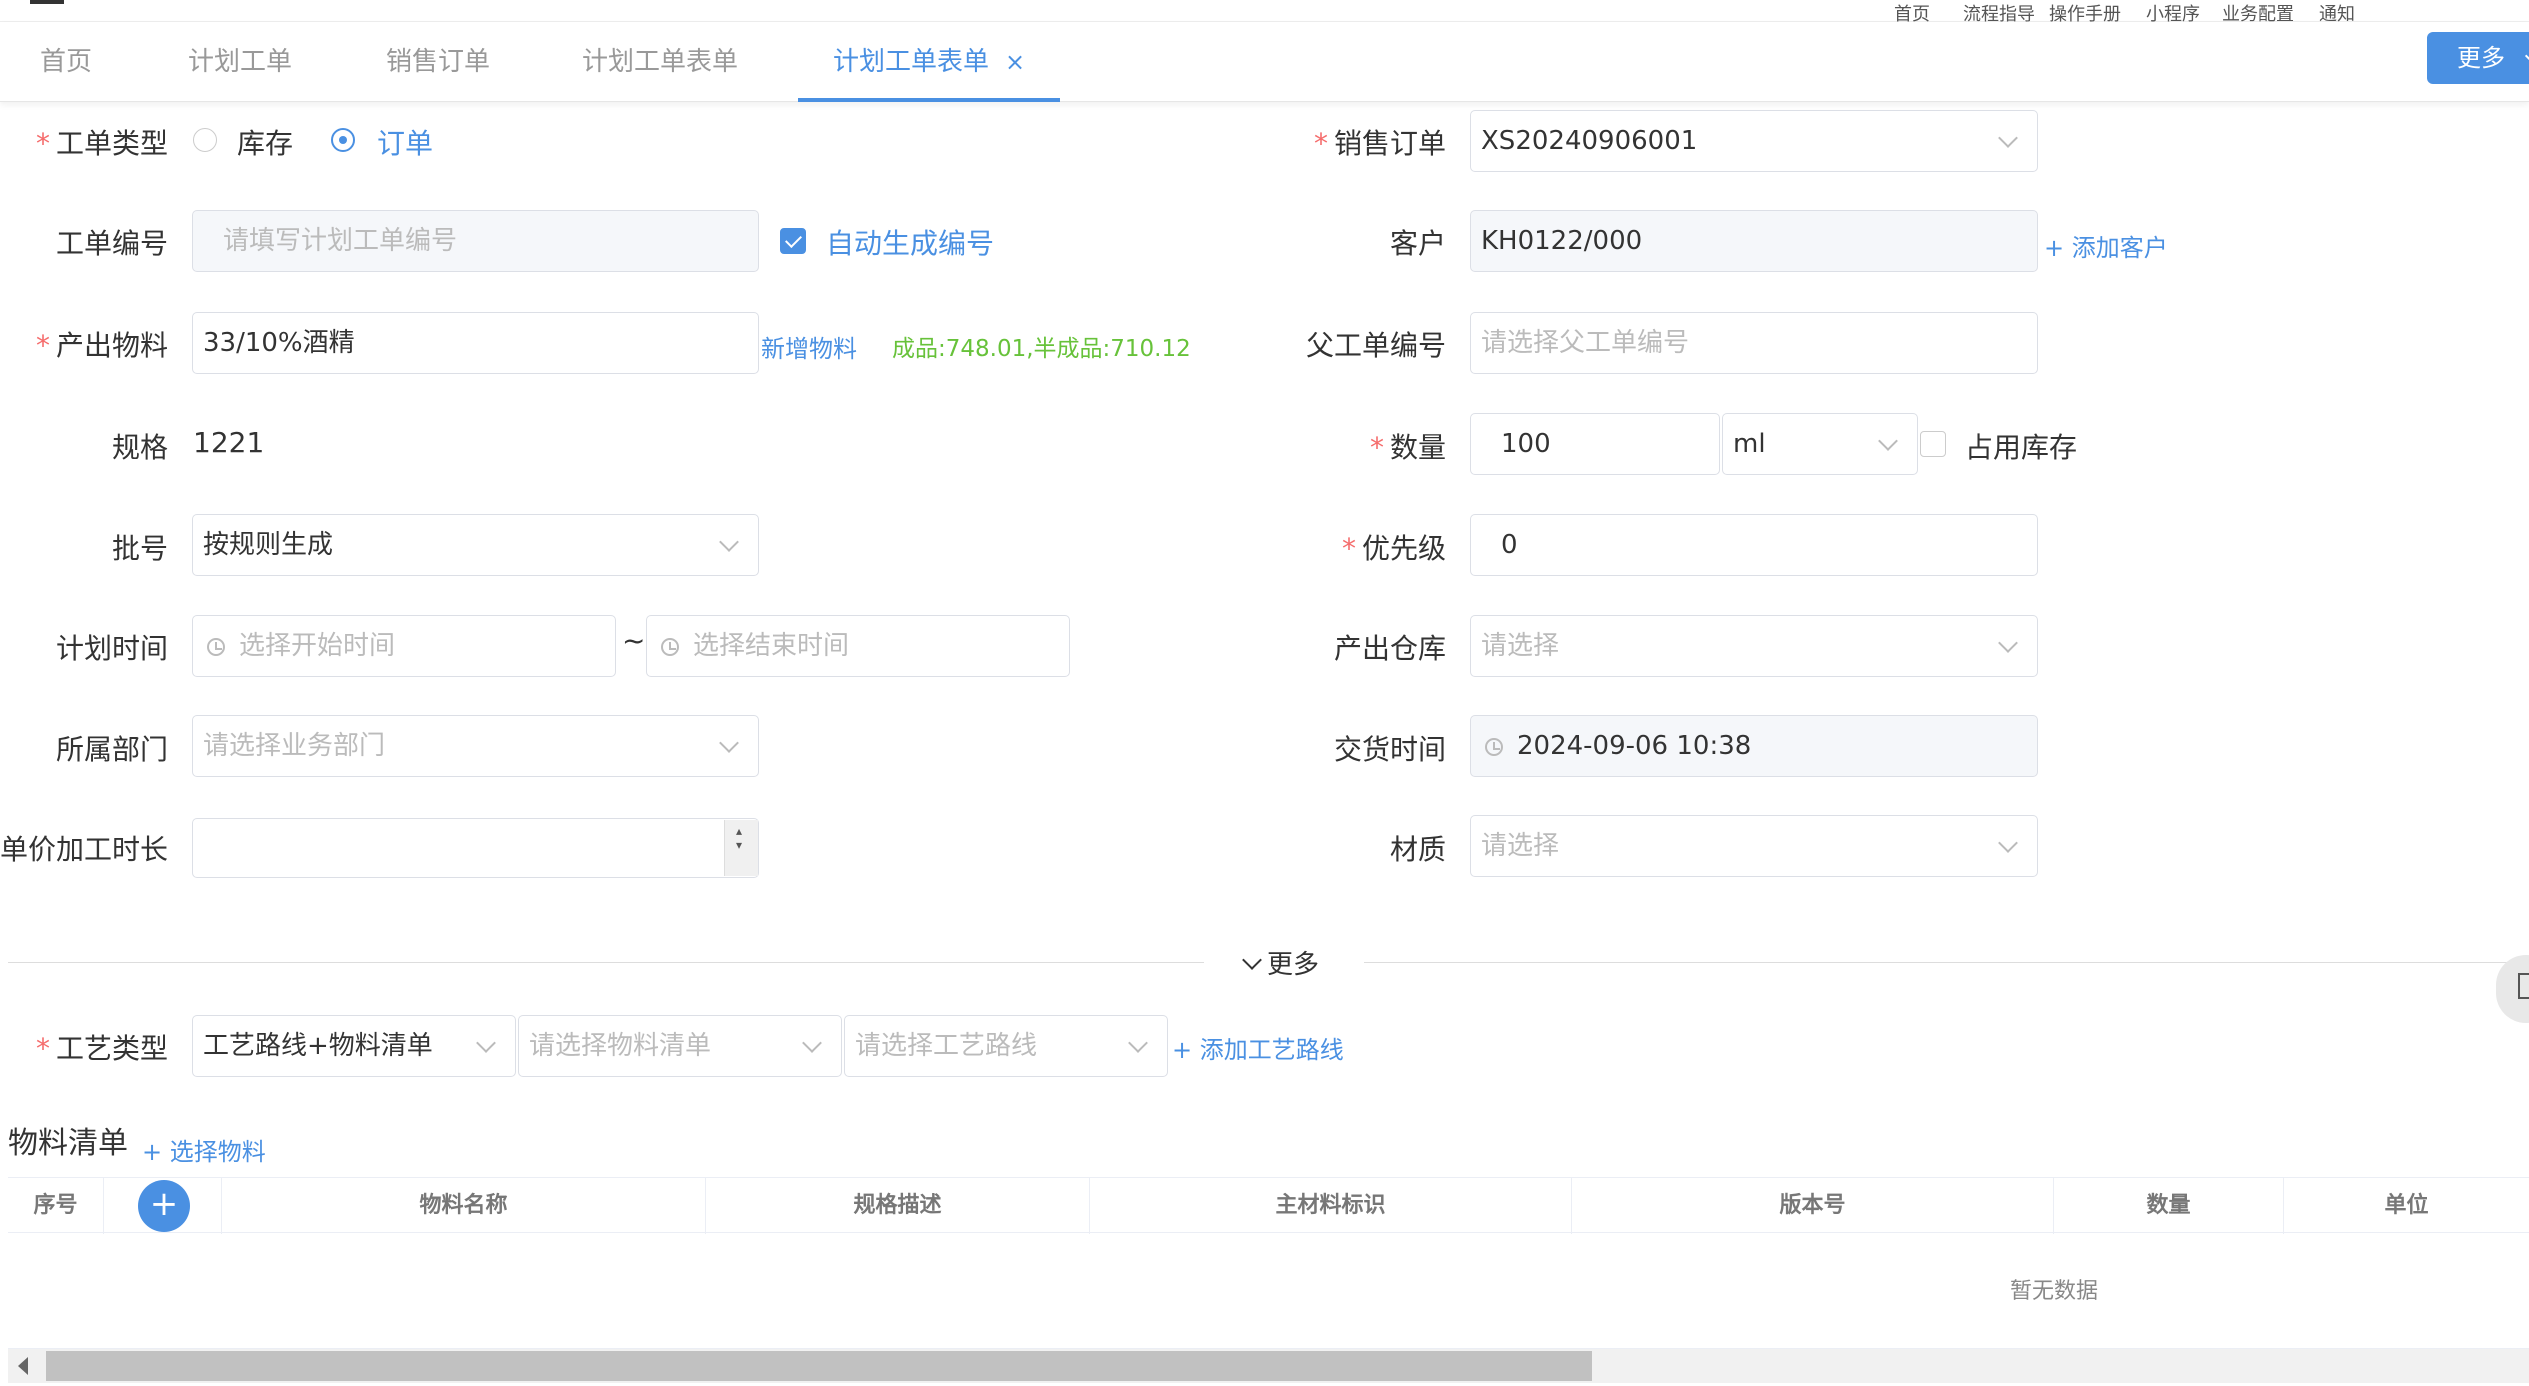 The image size is (2529, 1386). I want to click on route-select: 请选择工艺路线, so click(1006, 1046).